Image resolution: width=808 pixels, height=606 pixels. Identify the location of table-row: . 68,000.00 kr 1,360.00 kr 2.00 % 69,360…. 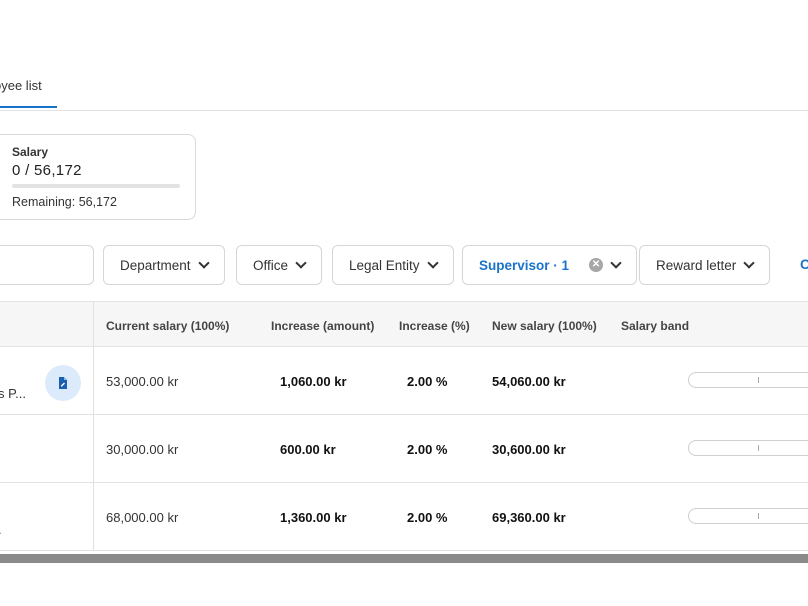
(404, 517).